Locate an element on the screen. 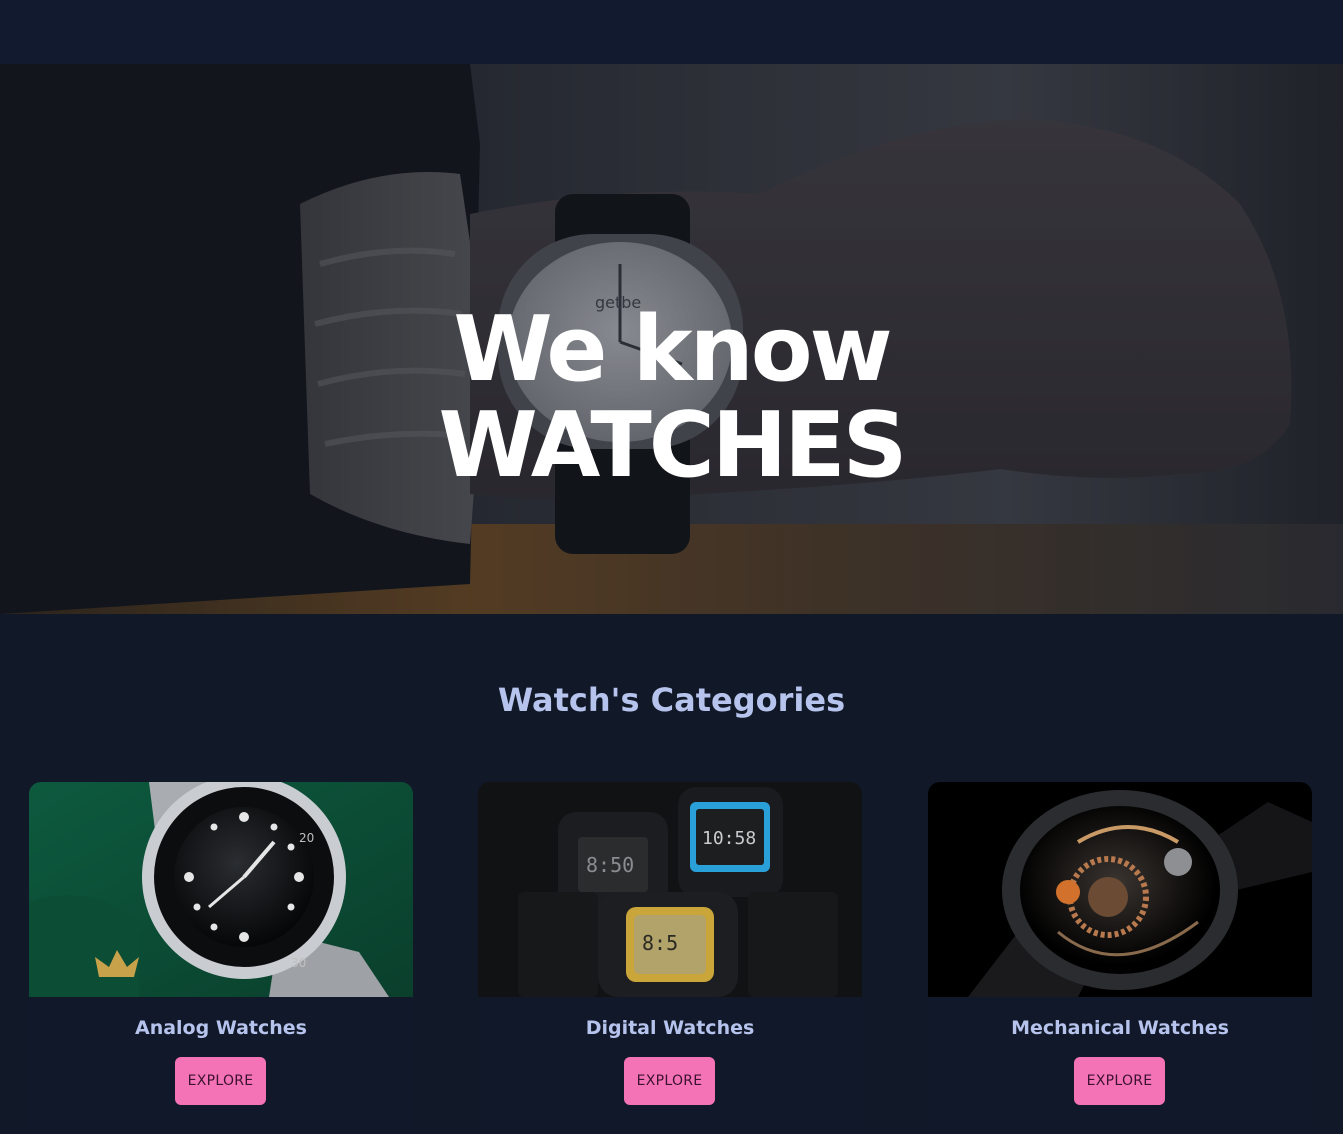 This screenshot has width=1343, height=1134. svg-text: 8:5 is located at coordinates (660, 943).